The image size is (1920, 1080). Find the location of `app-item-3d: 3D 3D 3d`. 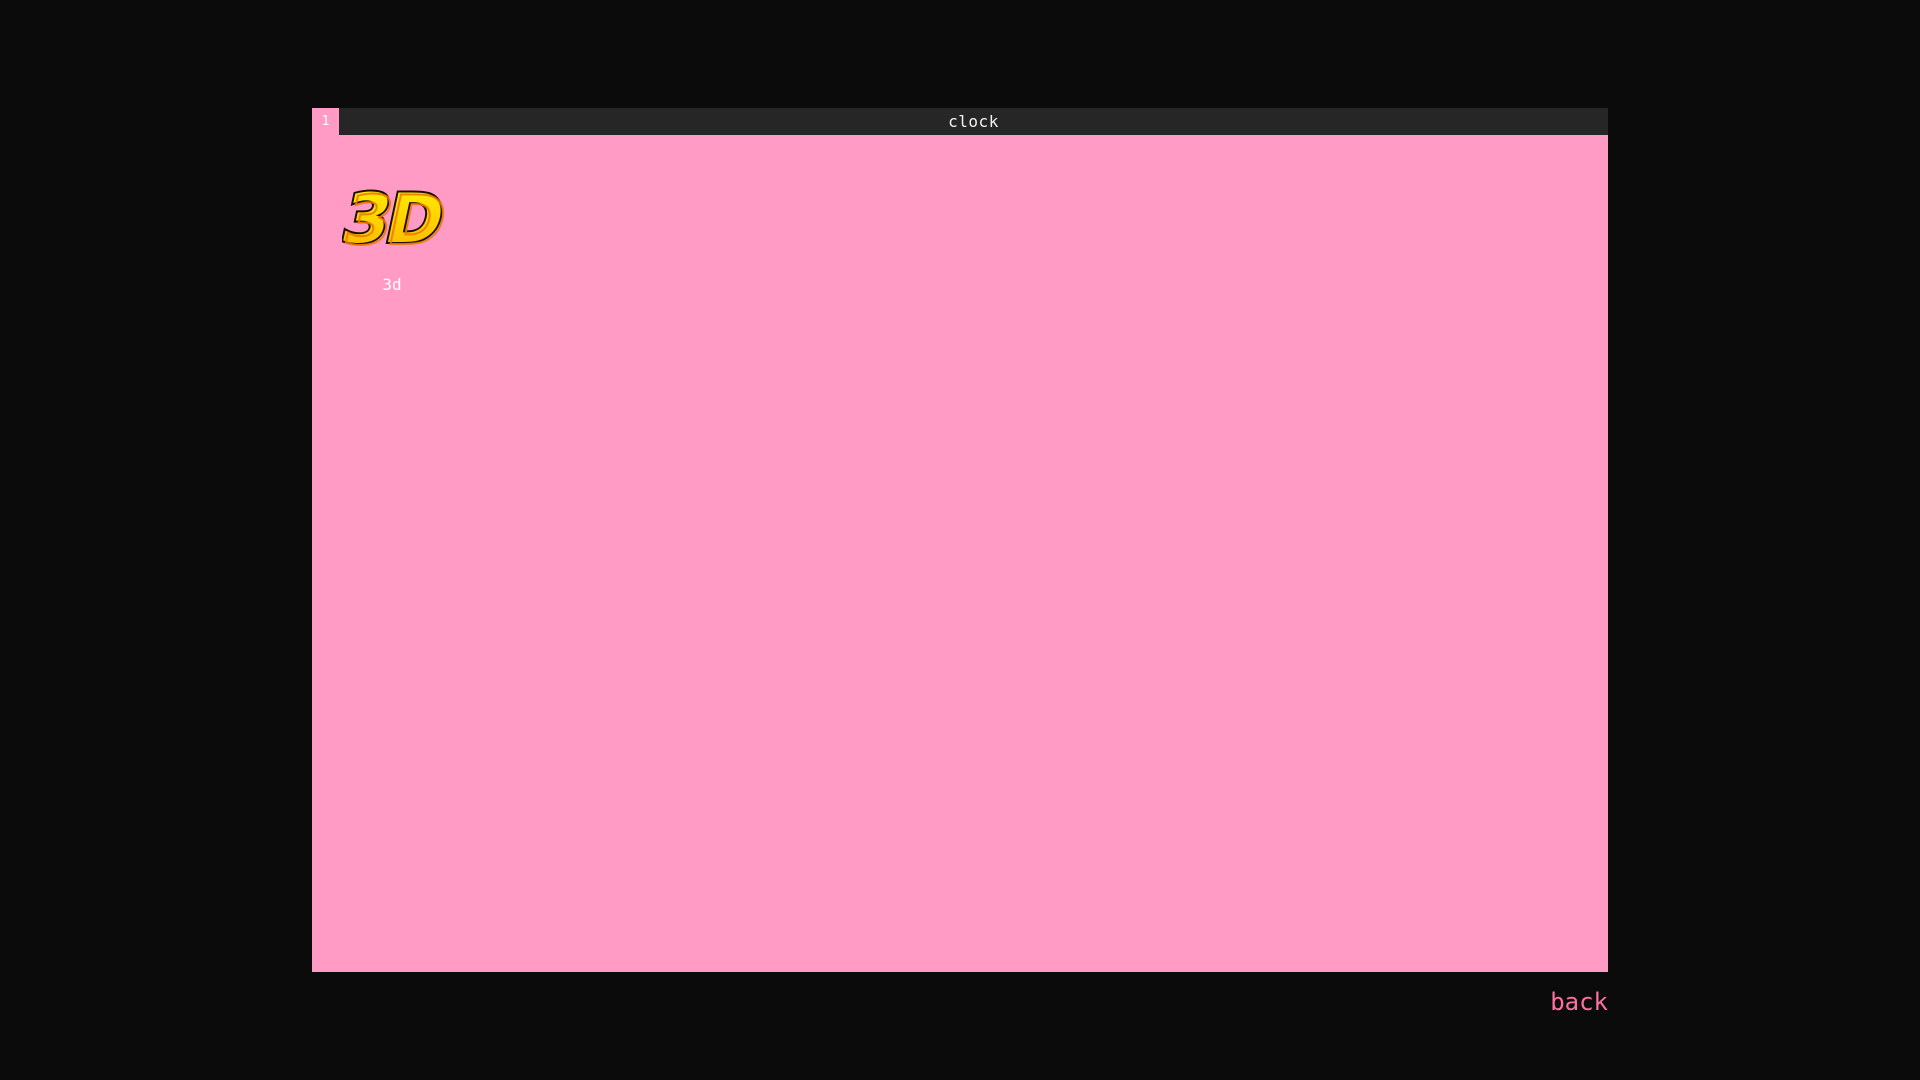

app-item-3d: 3D 3D 3d is located at coordinates (397, 243).